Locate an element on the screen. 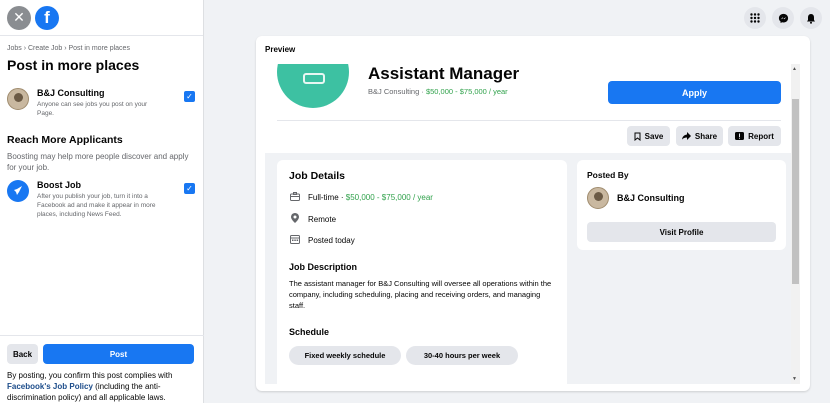  account-checkbox: ✓ is located at coordinates (189, 96).